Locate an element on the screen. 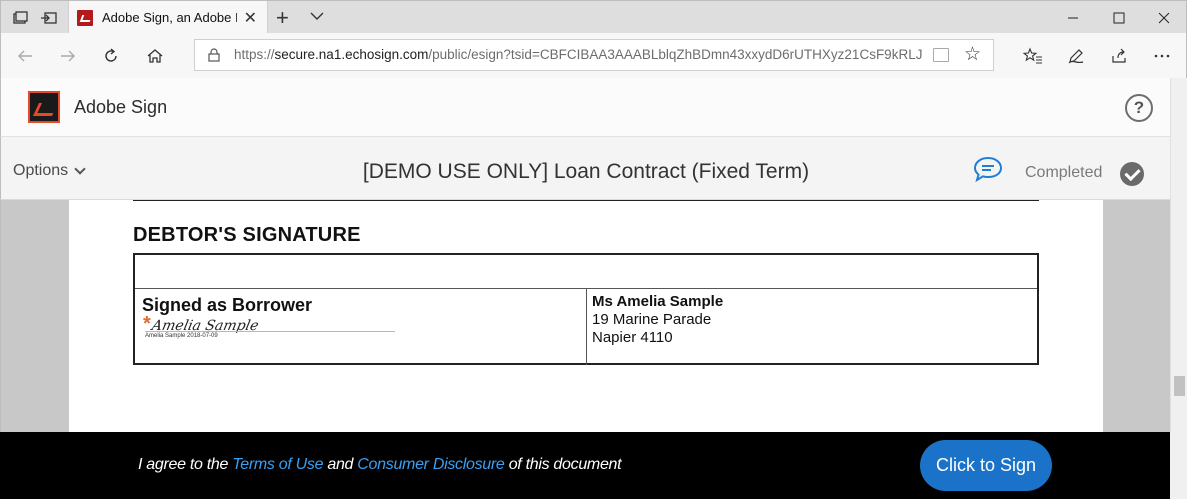 This screenshot has width=1187, height=499. vertical-scrollbar is located at coordinates (1178, 255).